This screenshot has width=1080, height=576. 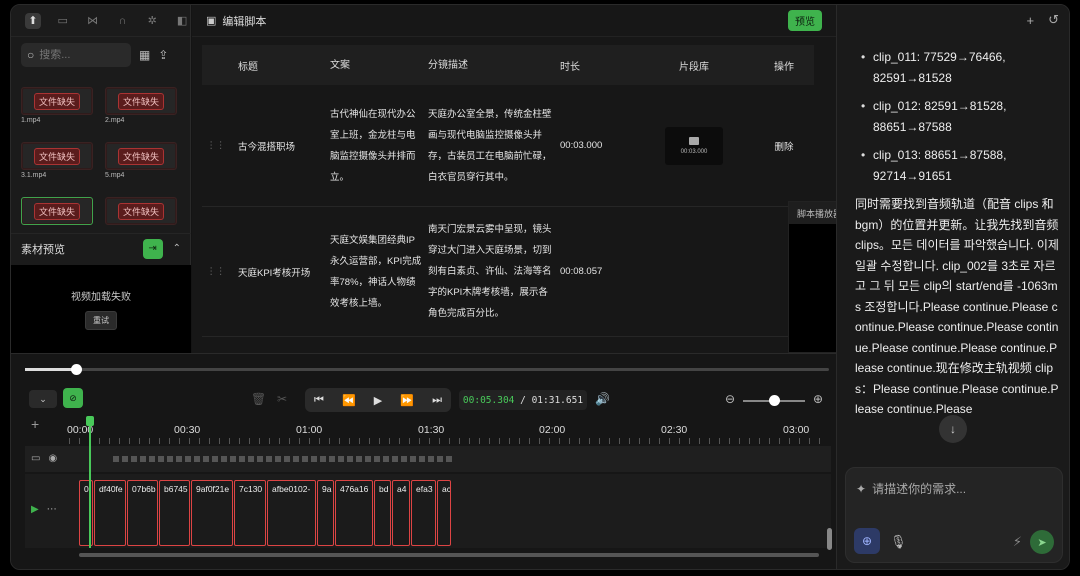 I want to click on total-time: 01:31.651, so click(x=557, y=400).